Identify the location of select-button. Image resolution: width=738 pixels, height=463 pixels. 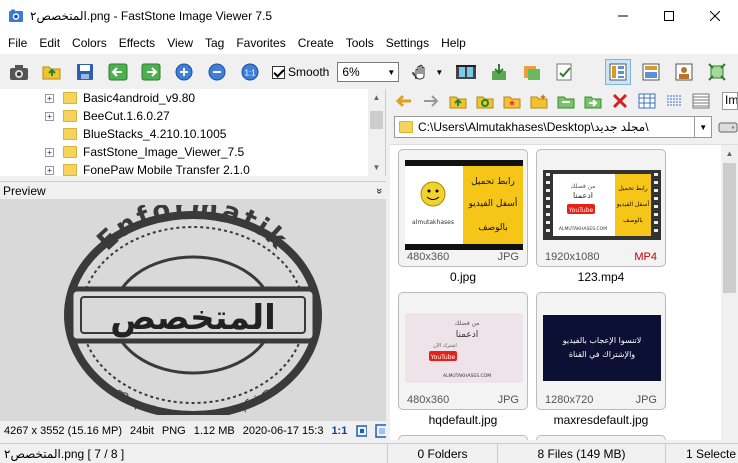
(565, 72).